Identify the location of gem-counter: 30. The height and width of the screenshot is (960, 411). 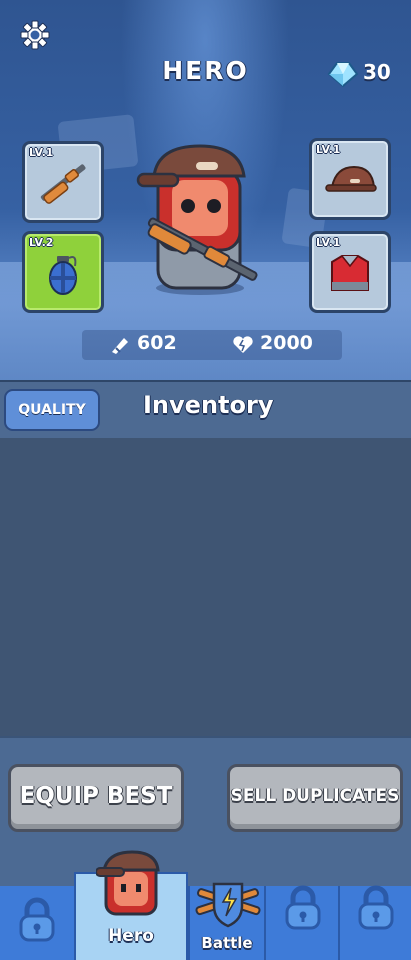
(365, 73).